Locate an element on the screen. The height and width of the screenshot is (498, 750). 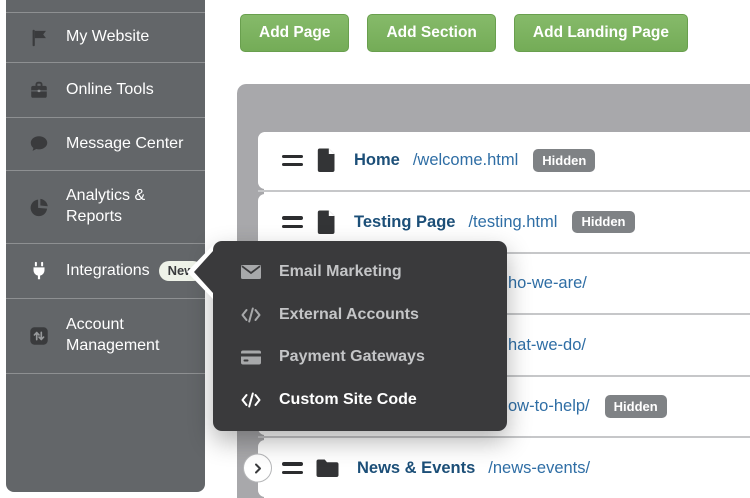
flag-icon is located at coordinates (39, 38).